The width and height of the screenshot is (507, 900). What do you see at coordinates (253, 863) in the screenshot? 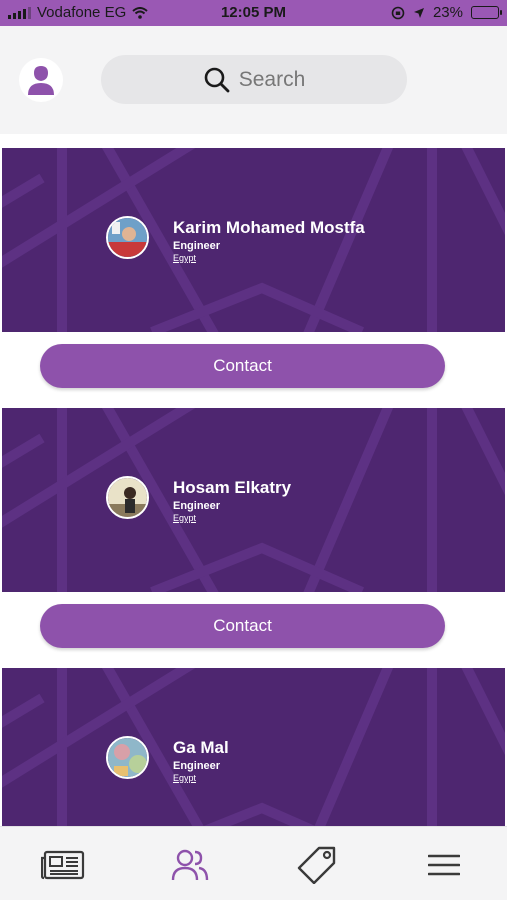
I see `bottom-tab-bar` at bounding box center [253, 863].